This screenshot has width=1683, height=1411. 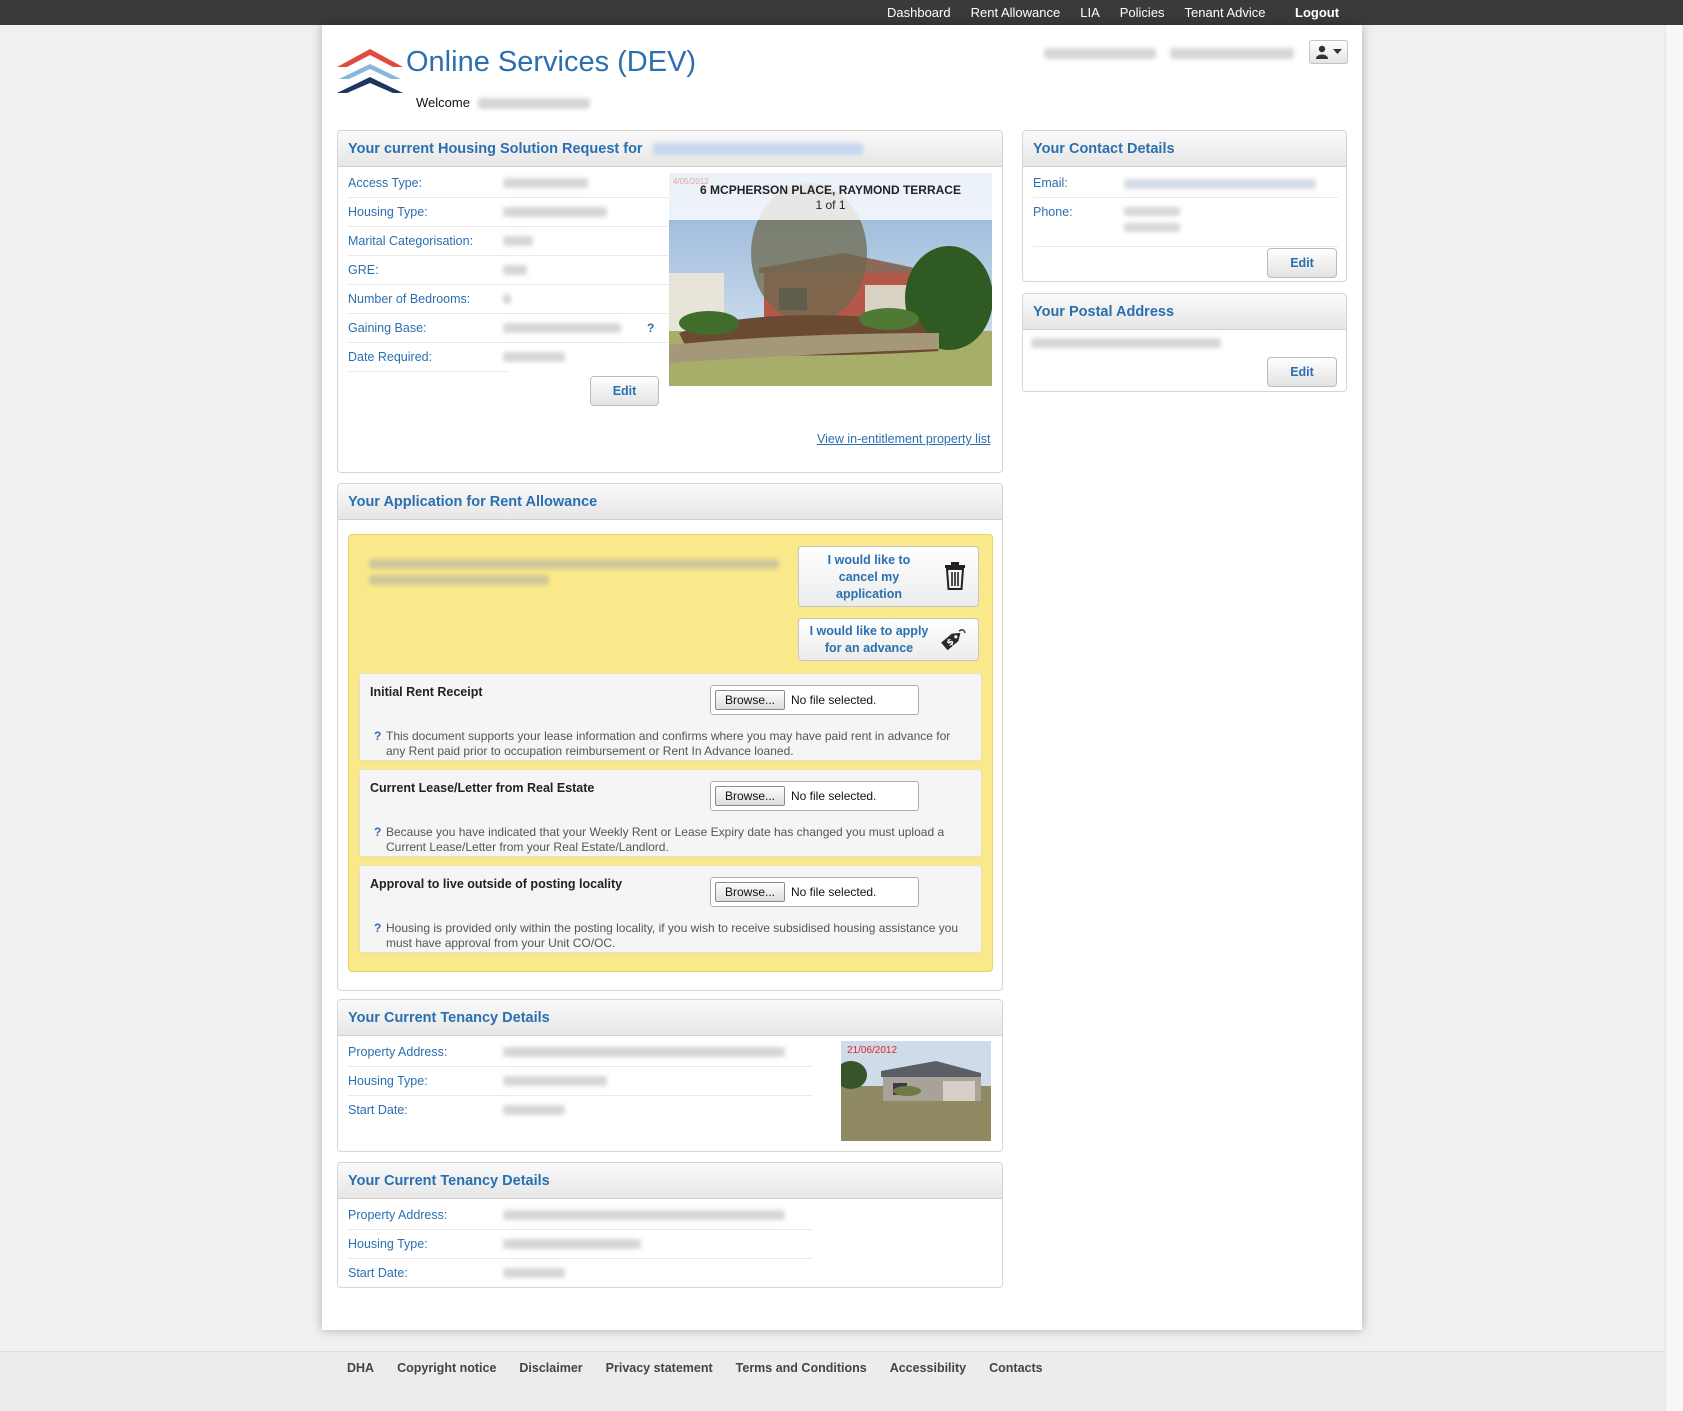 What do you see at coordinates (1317, 12) in the screenshot?
I see `logout-link: Logout` at bounding box center [1317, 12].